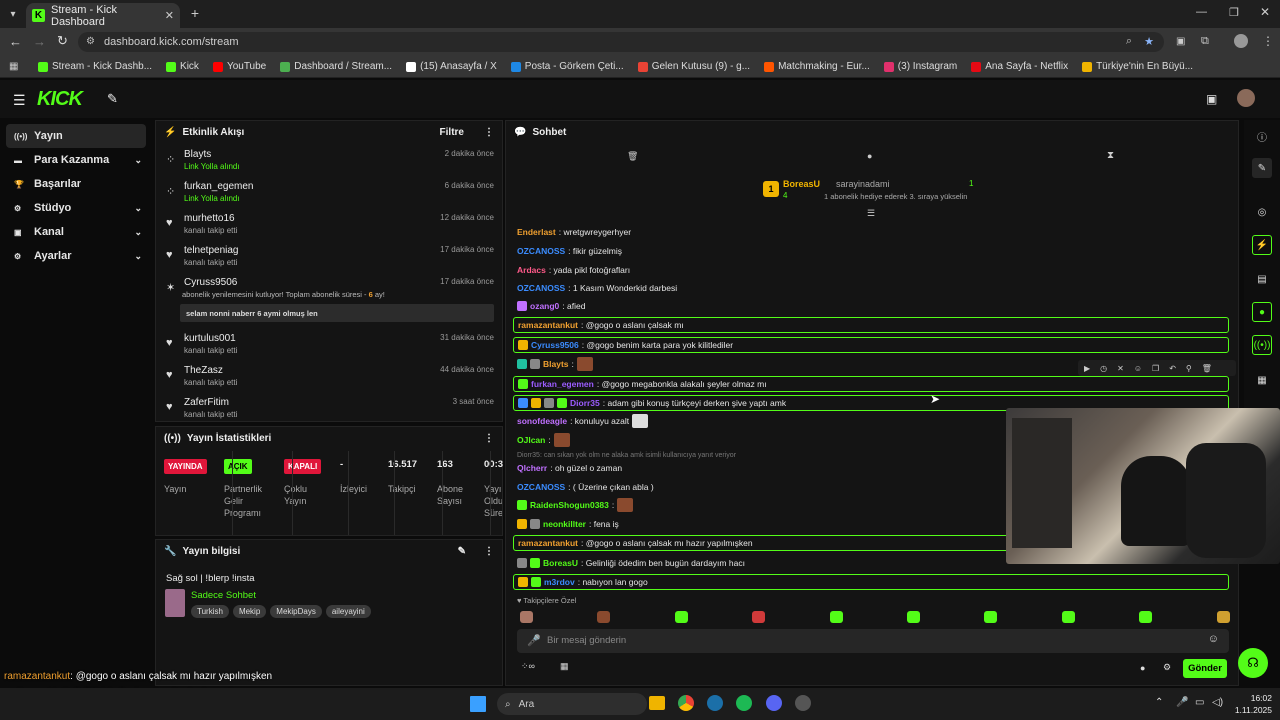 This screenshot has width=1280, height=720. Describe the element at coordinates (531, 440) in the screenshot. I see `chat-username: OJlcan` at that location.